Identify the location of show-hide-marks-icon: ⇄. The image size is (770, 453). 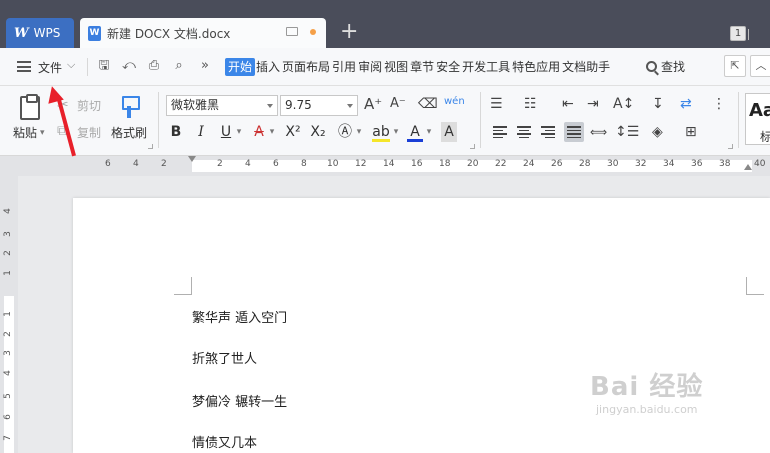
(686, 104).